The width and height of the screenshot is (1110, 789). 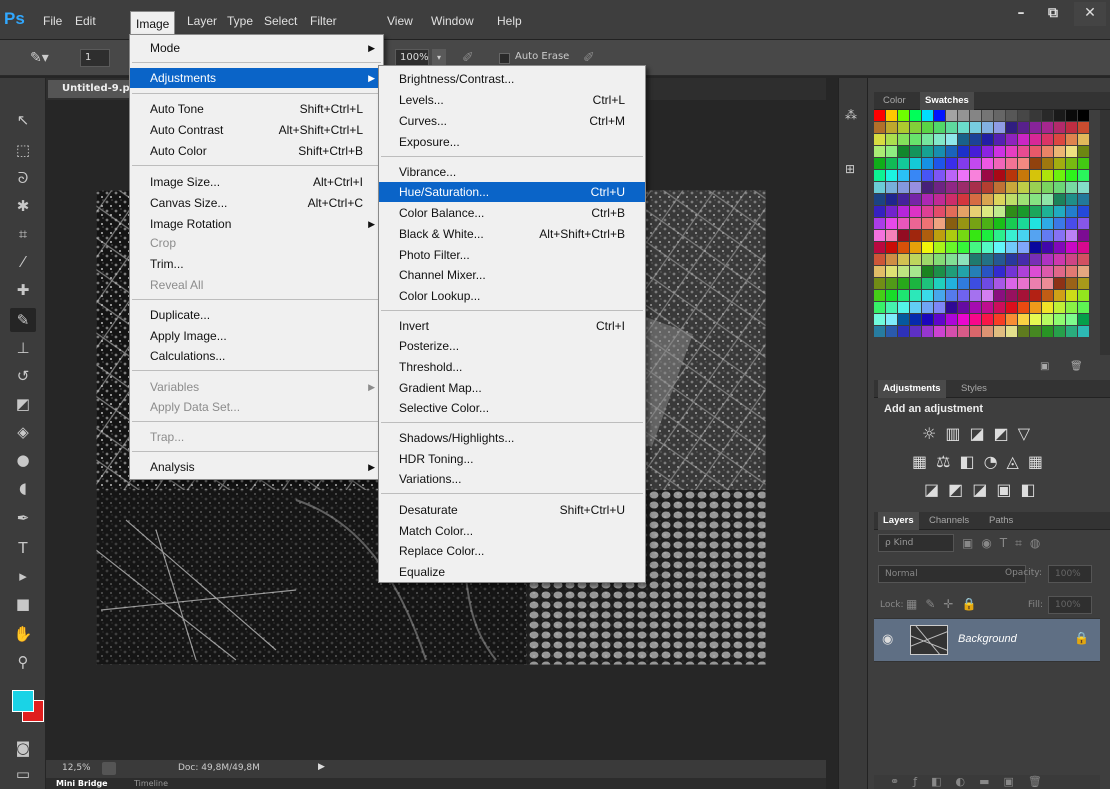 What do you see at coordinates (52, 21) in the screenshot?
I see `menu-file: File` at bounding box center [52, 21].